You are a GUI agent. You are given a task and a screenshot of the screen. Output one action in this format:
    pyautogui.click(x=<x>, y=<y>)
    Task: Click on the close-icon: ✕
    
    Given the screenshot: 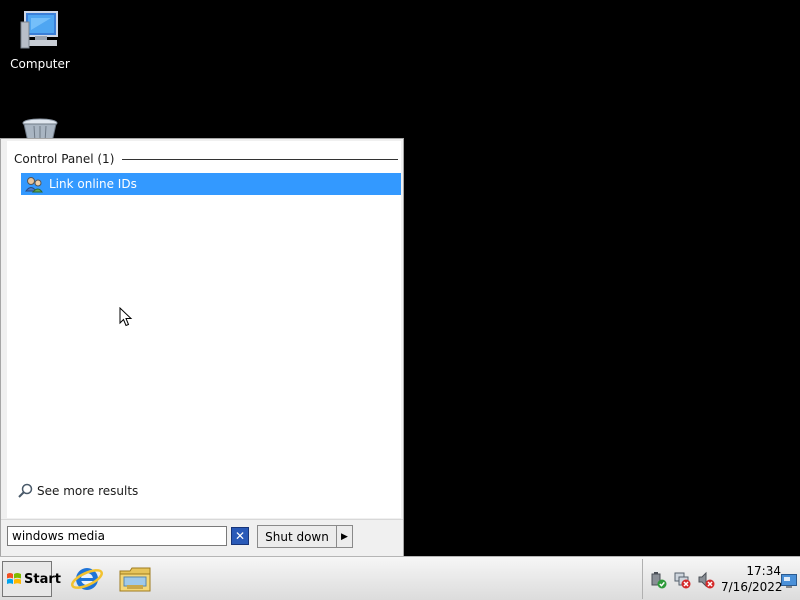 What is the action you would take?
    pyautogui.click(x=240, y=536)
    